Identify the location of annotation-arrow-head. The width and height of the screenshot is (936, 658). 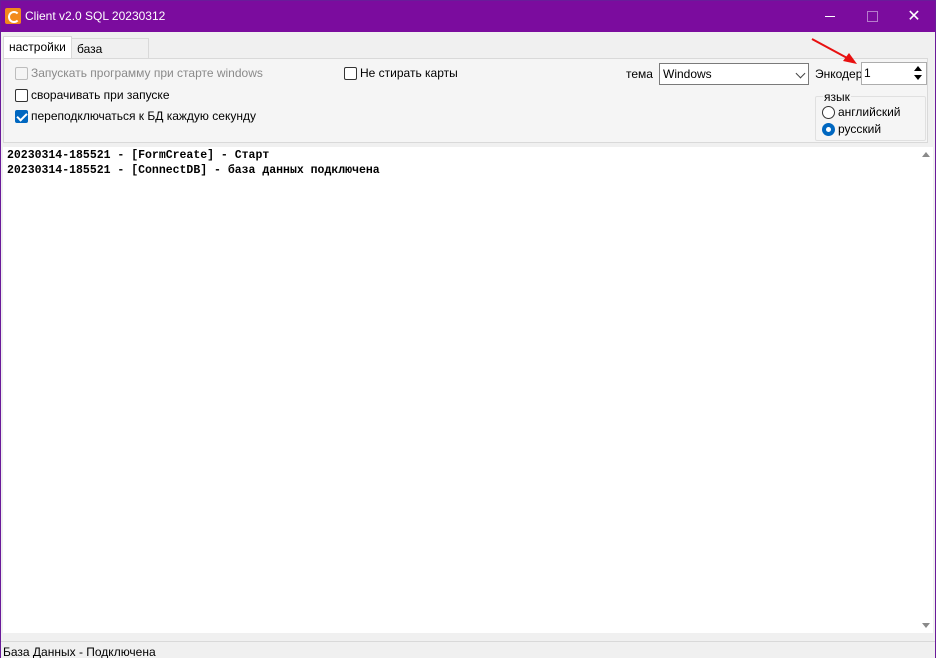
(850, 58).